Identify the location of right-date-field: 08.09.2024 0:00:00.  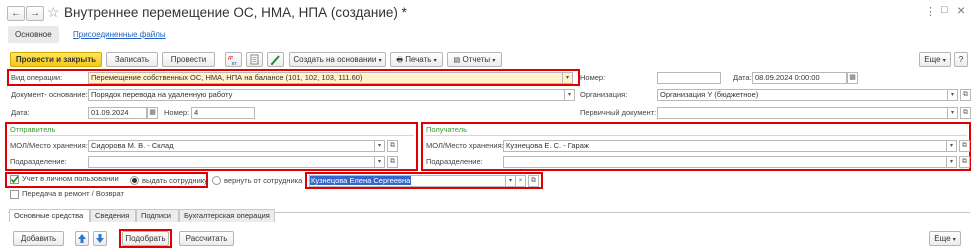
(799, 78).